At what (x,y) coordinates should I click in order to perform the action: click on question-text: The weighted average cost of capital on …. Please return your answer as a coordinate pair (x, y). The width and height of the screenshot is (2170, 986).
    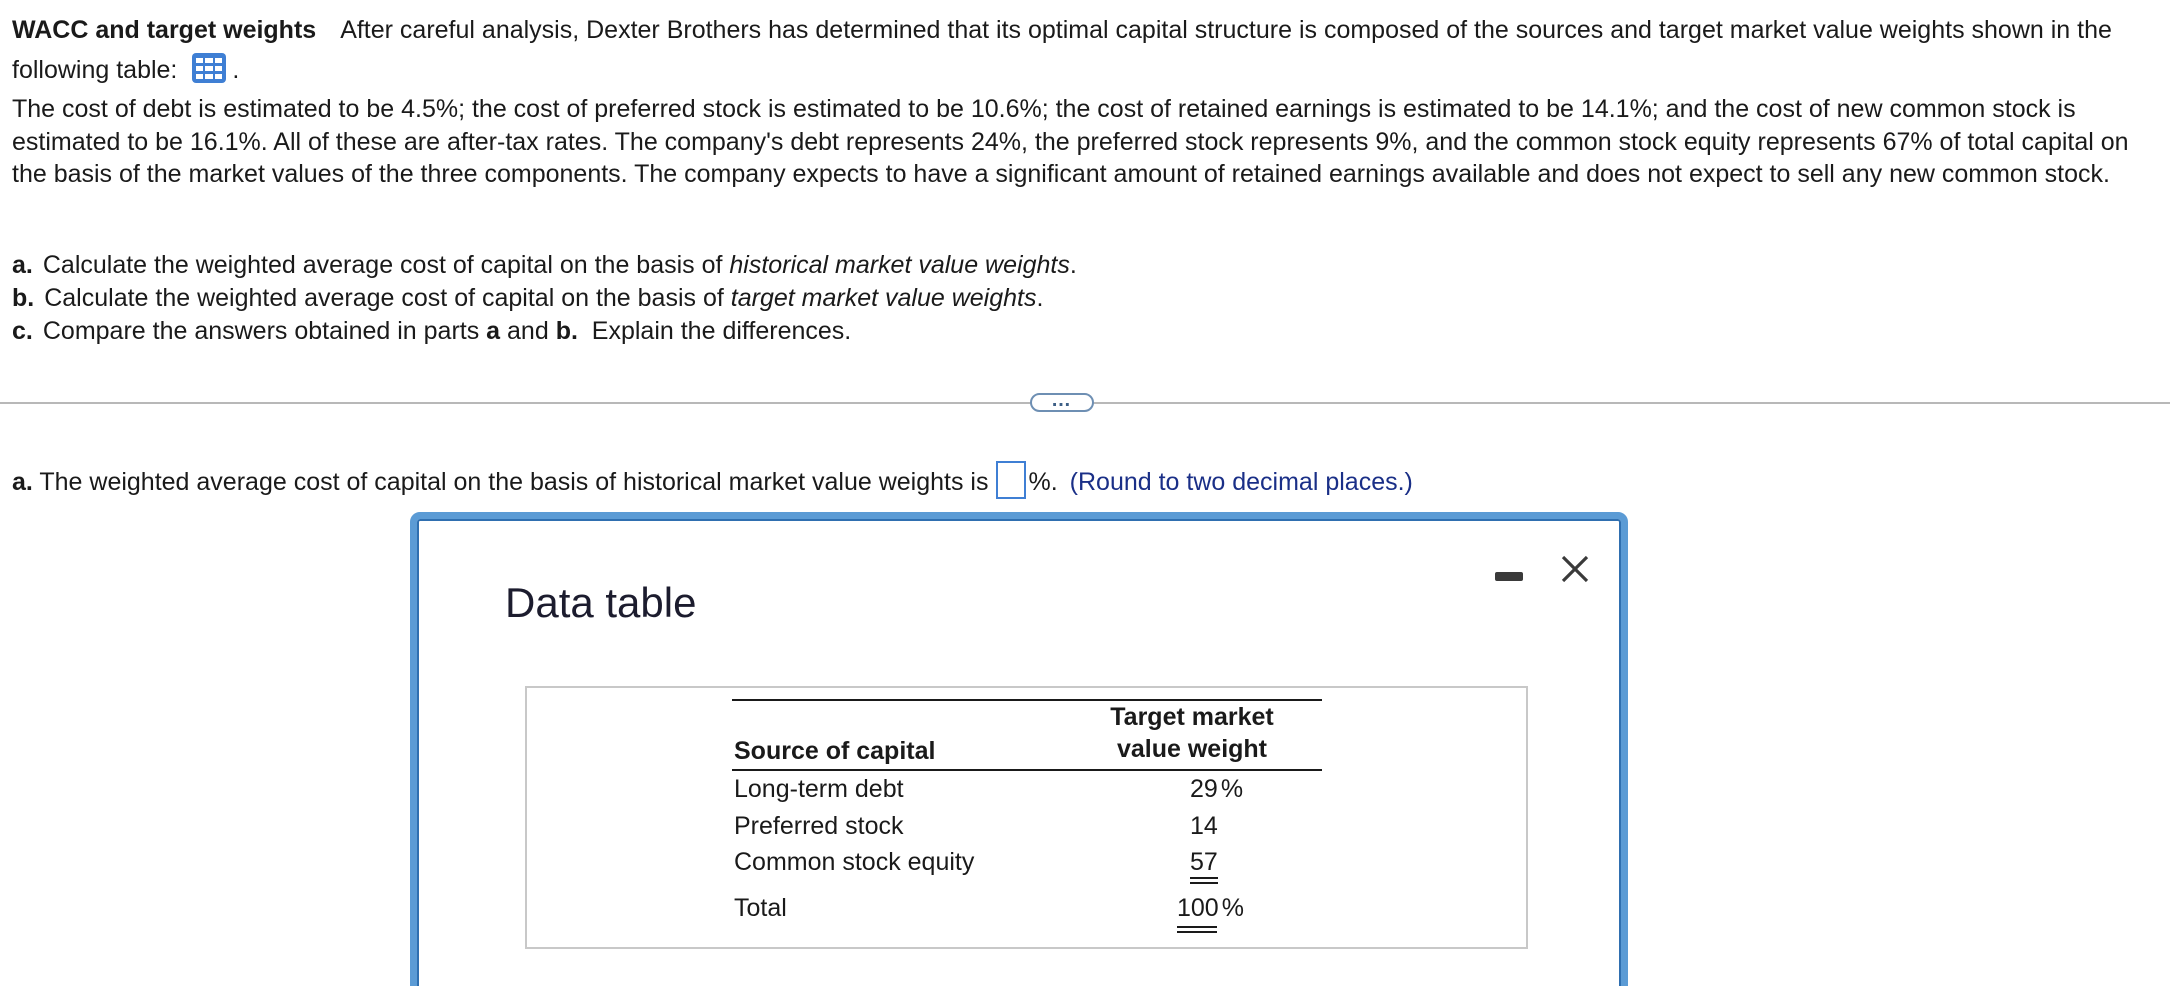
    Looking at the image, I should click on (514, 482).